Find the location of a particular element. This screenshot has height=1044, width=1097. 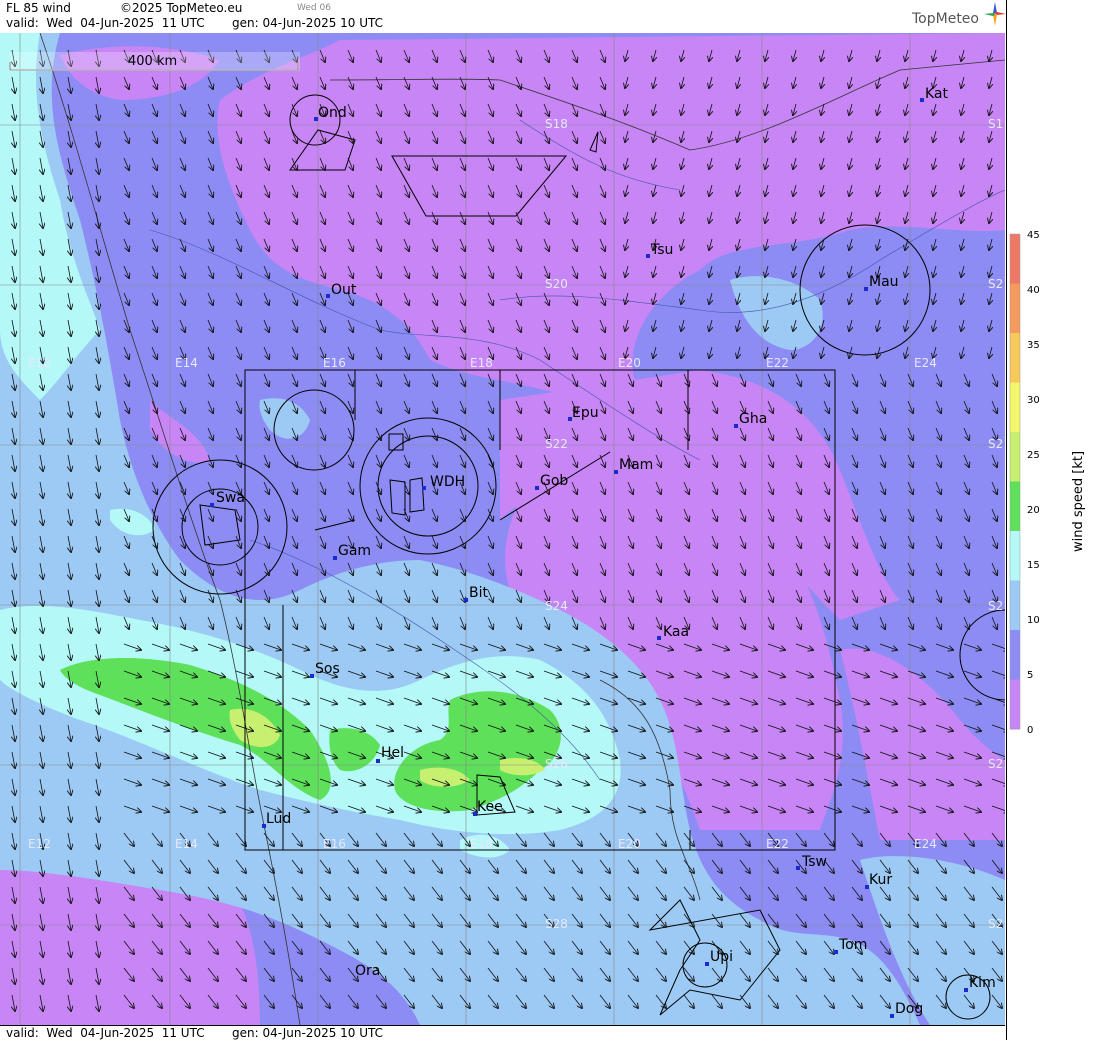

legend-panel: 45 40 35 30 25 20 15 10 5 0 wind speed [kt] is located at coordinates (1051, 520).